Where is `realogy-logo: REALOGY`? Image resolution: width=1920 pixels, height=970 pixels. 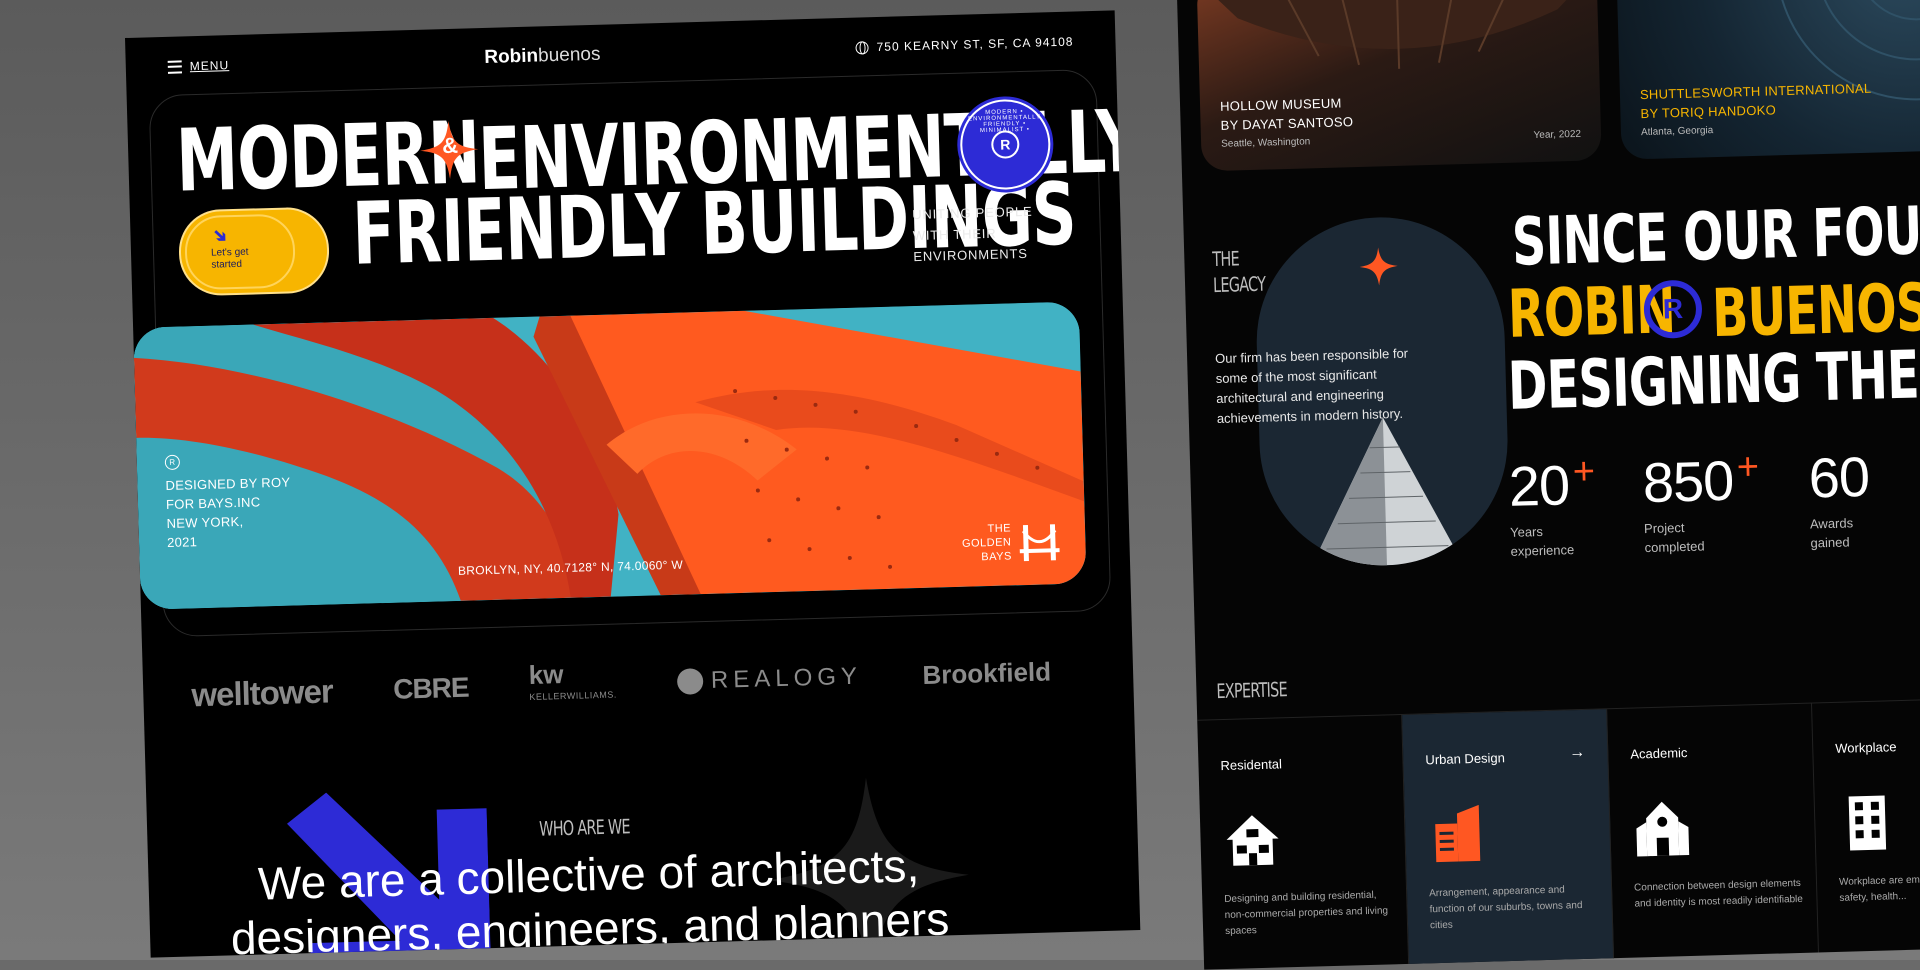 realogy-logo: REALOGY is located at coordinates (769, 679).